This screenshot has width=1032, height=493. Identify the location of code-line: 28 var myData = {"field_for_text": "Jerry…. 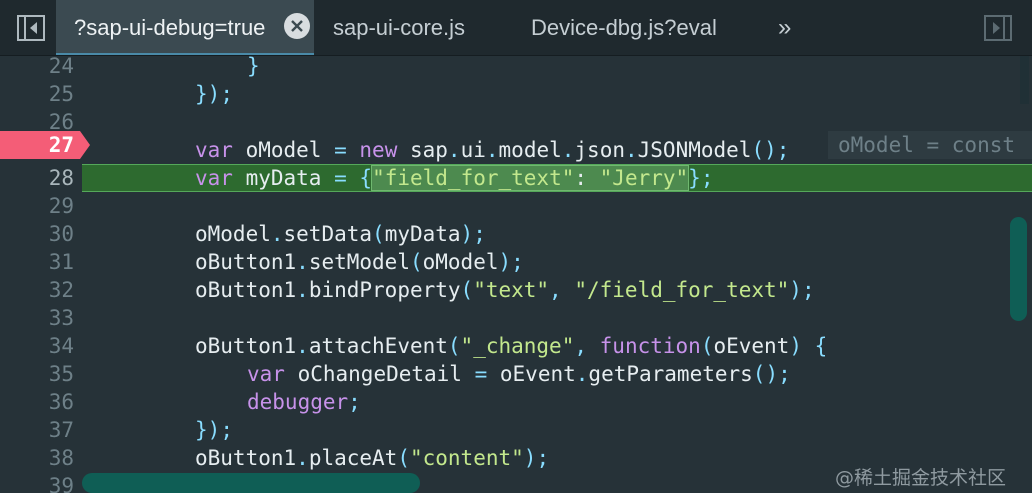
(516, 178).